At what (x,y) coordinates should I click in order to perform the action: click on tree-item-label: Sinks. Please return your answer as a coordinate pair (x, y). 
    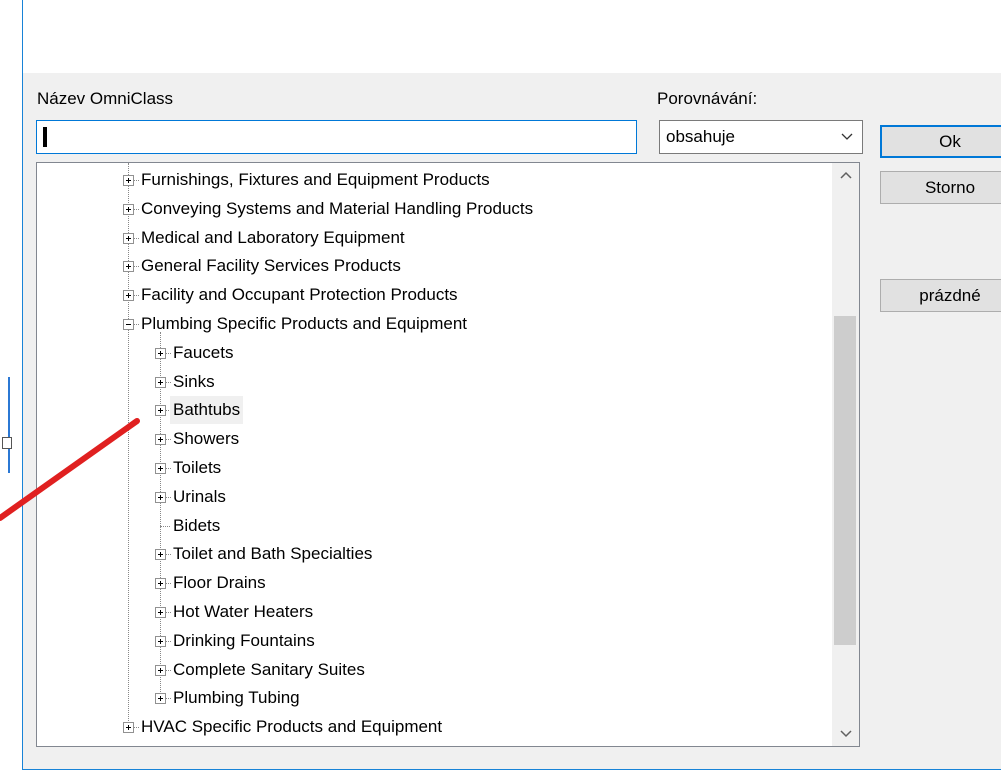
    Looking at the image, I should click on (194, 381).